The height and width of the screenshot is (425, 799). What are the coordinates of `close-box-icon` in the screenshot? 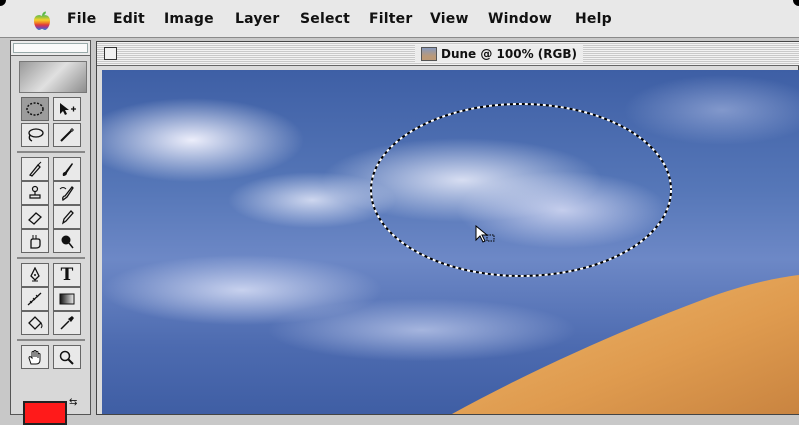 It's located at (110, 53).